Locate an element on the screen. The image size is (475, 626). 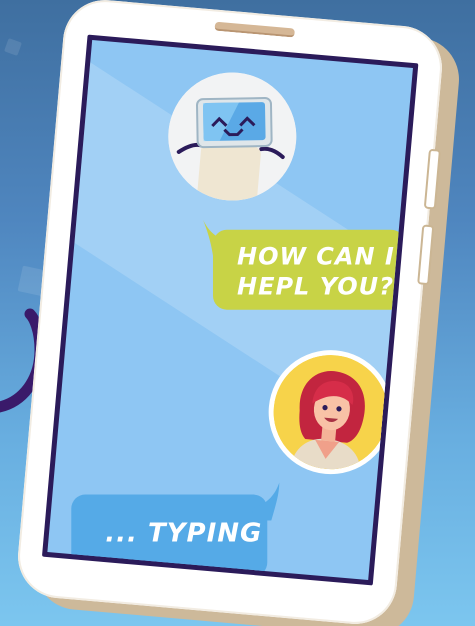
bot-speech-bubble: HOW CAN I HEPL YOU? is located at coordinates (303, 264).